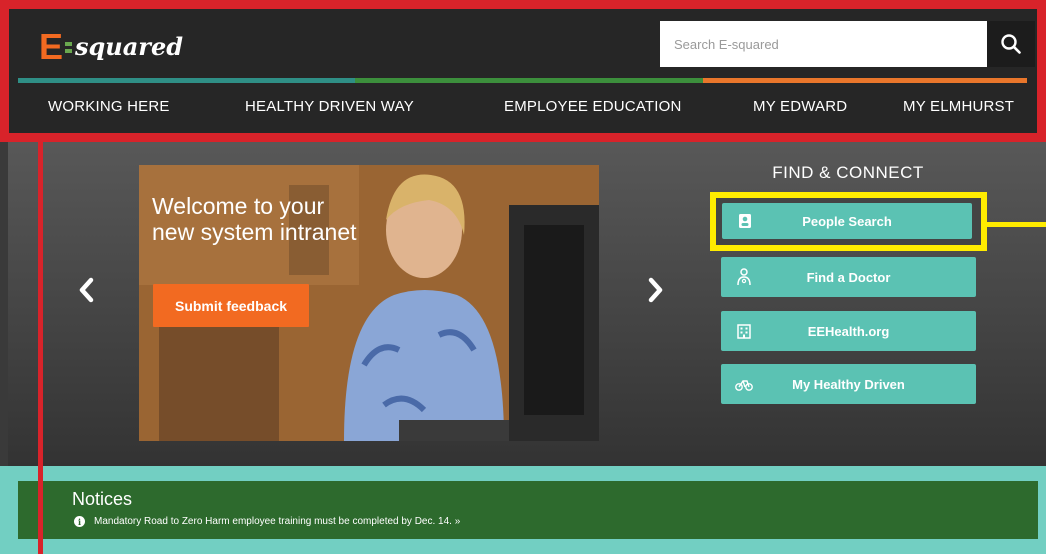 This screenshot has height=554, width=1046. I want to click on search-button, so click(1011, 44).